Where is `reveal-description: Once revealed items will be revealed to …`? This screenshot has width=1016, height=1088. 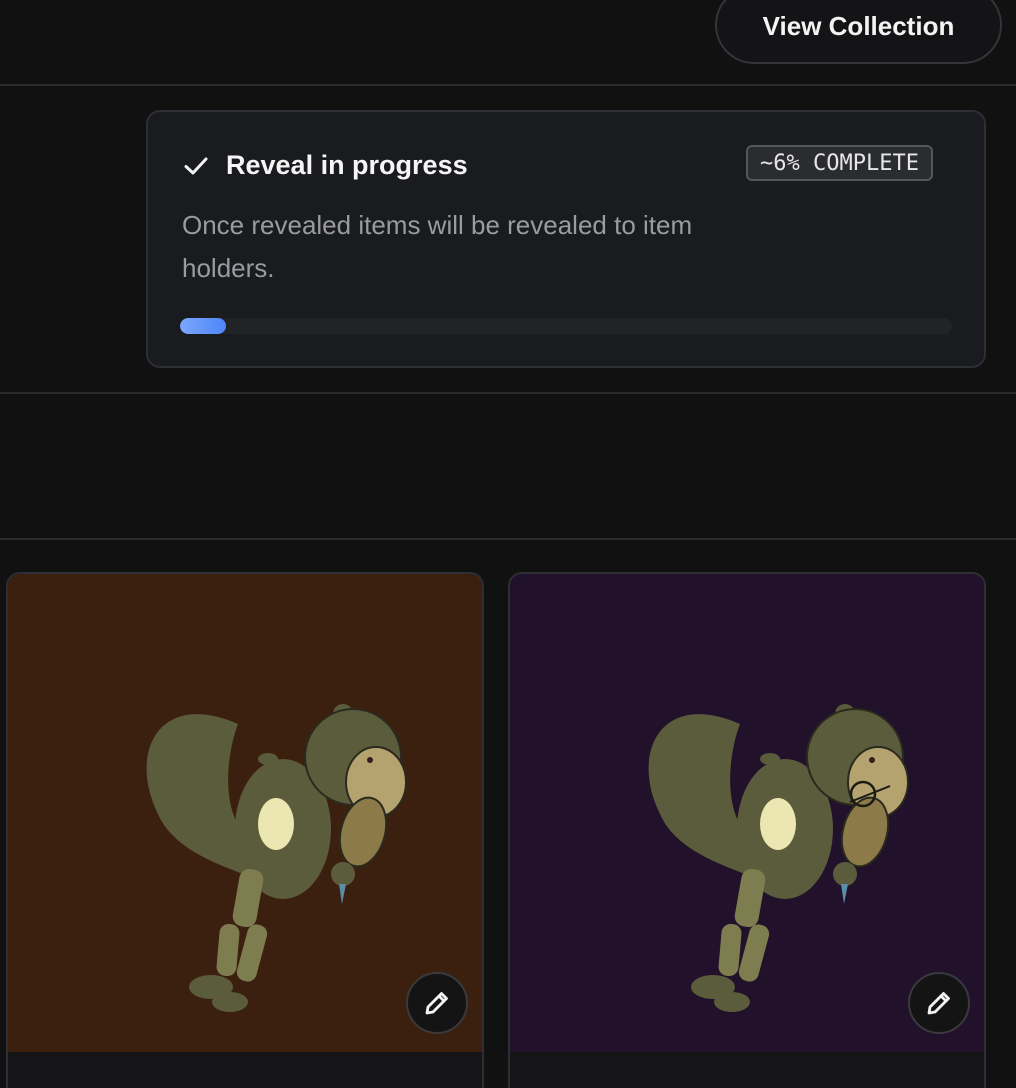
reveal-description: Once revealed items will be revealed to … is located at coordinates (437, 246).